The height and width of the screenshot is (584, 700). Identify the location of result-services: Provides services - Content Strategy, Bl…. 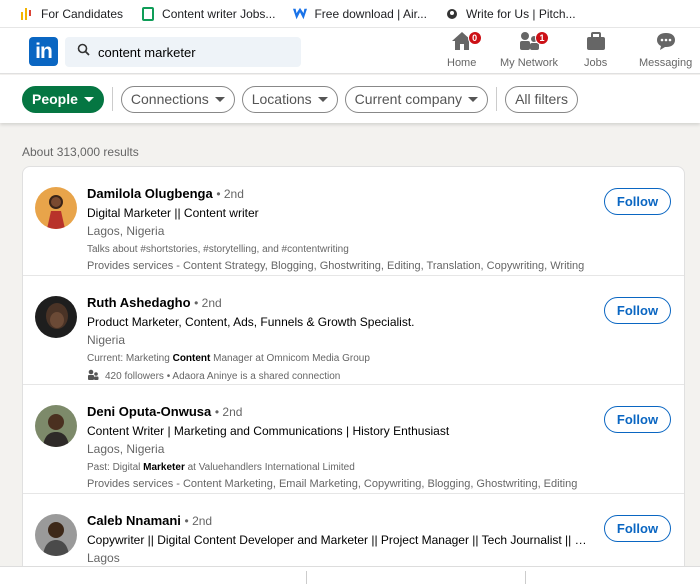
(336, 266).